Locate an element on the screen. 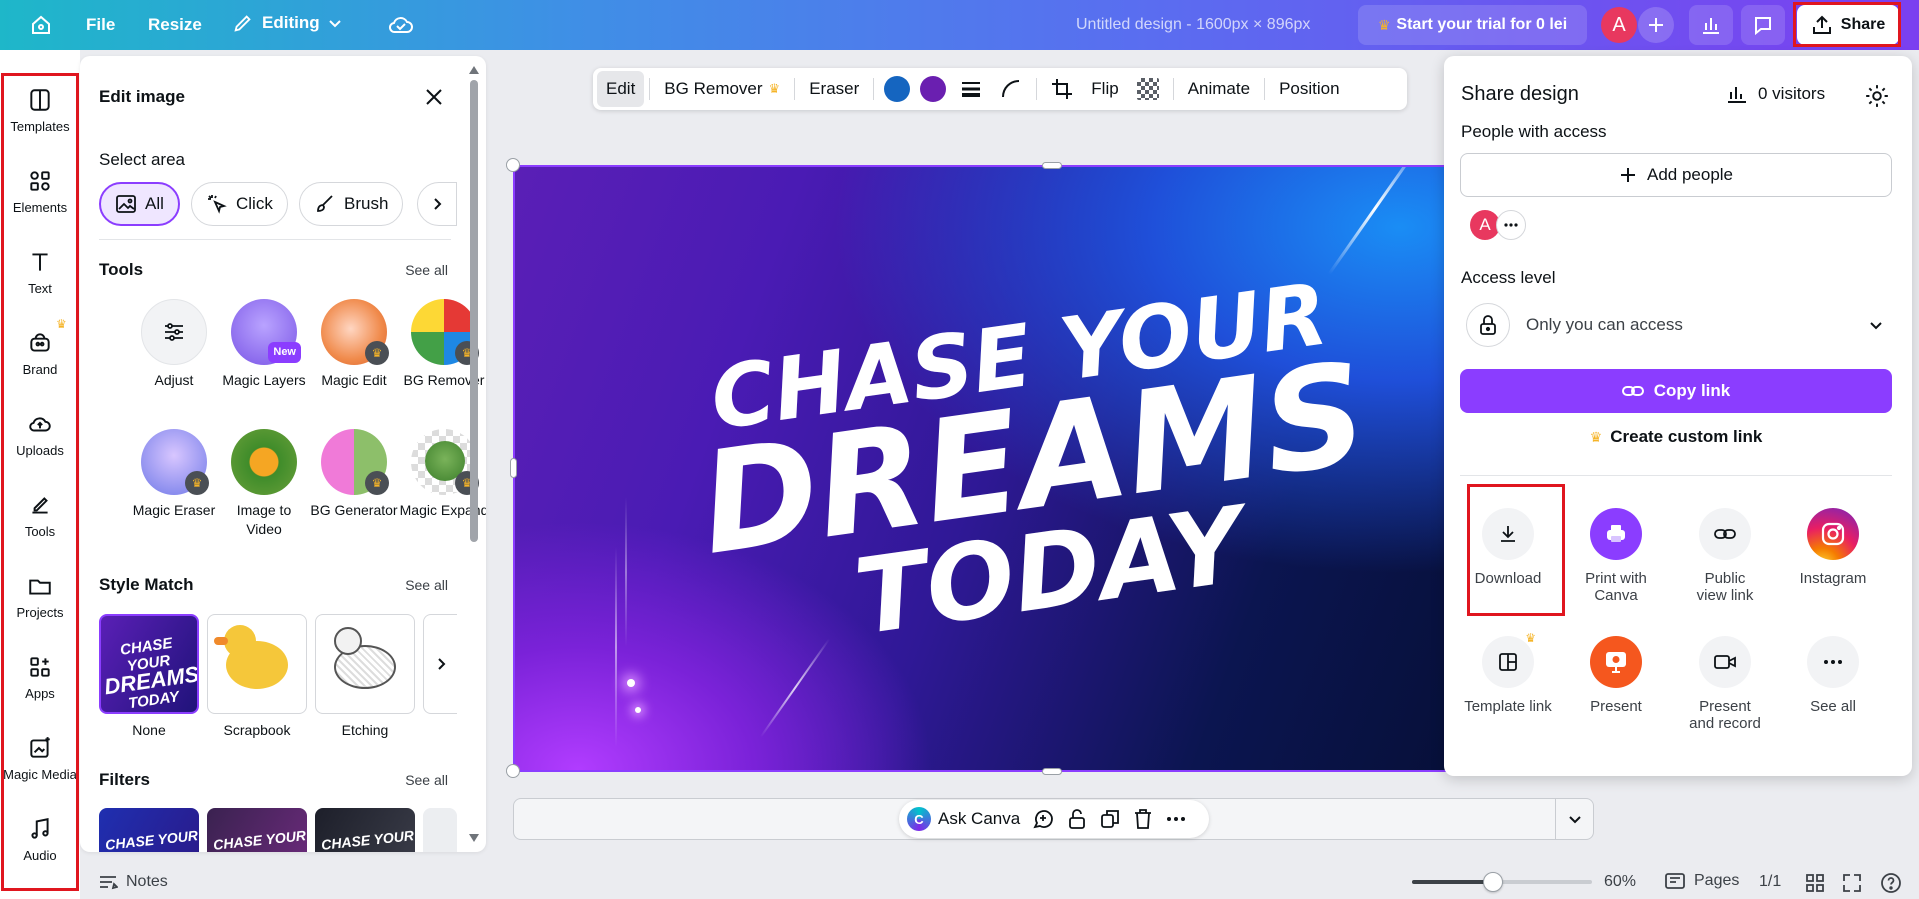 The height and width of the screenshot is (899, 1919). resize-handle-bottom-left is located at coordinates (513, 771).